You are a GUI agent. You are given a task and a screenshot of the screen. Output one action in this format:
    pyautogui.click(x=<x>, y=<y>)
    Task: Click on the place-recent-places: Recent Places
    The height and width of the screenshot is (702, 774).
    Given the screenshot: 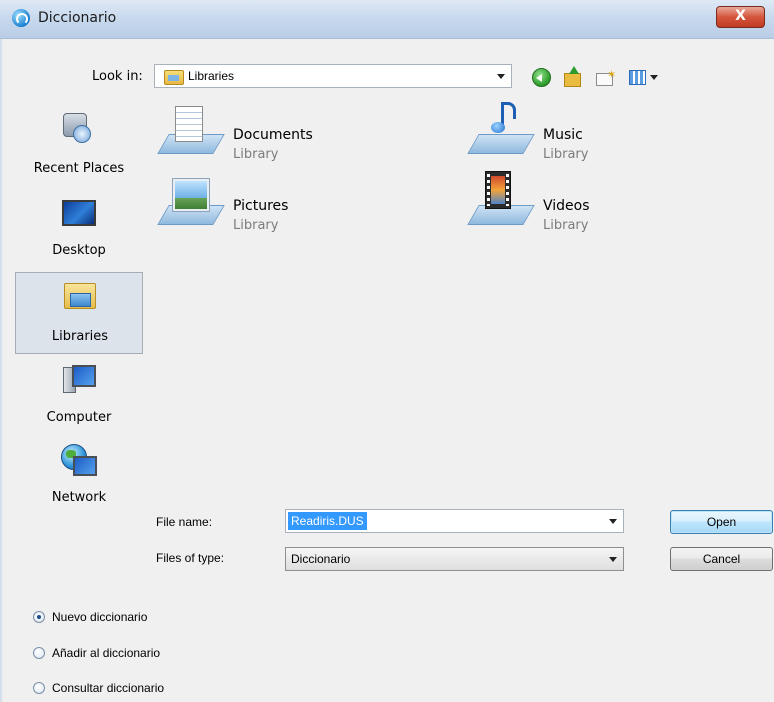 What is the action you would take?
    pyautogui.click(x=79, y=144)
    